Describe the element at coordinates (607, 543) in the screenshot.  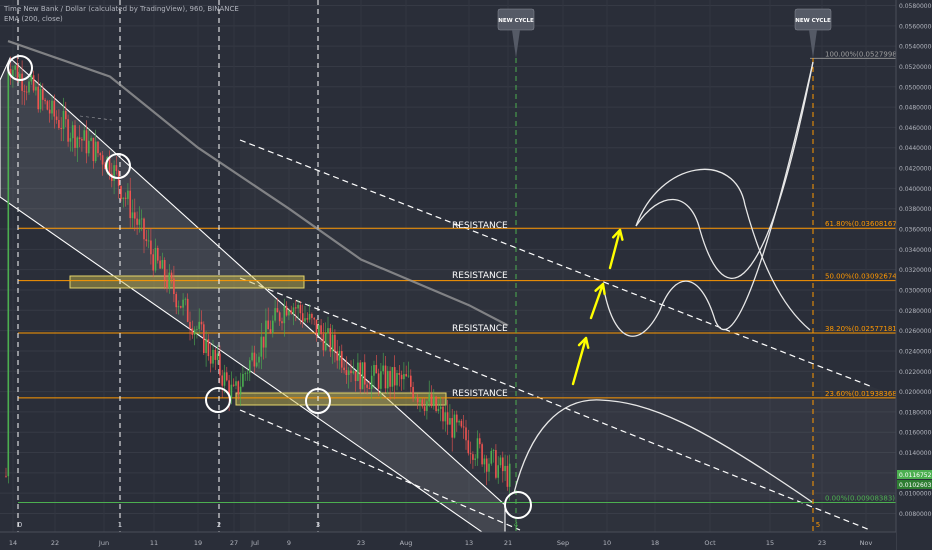
I see `time-tick-label: 10` at that location.